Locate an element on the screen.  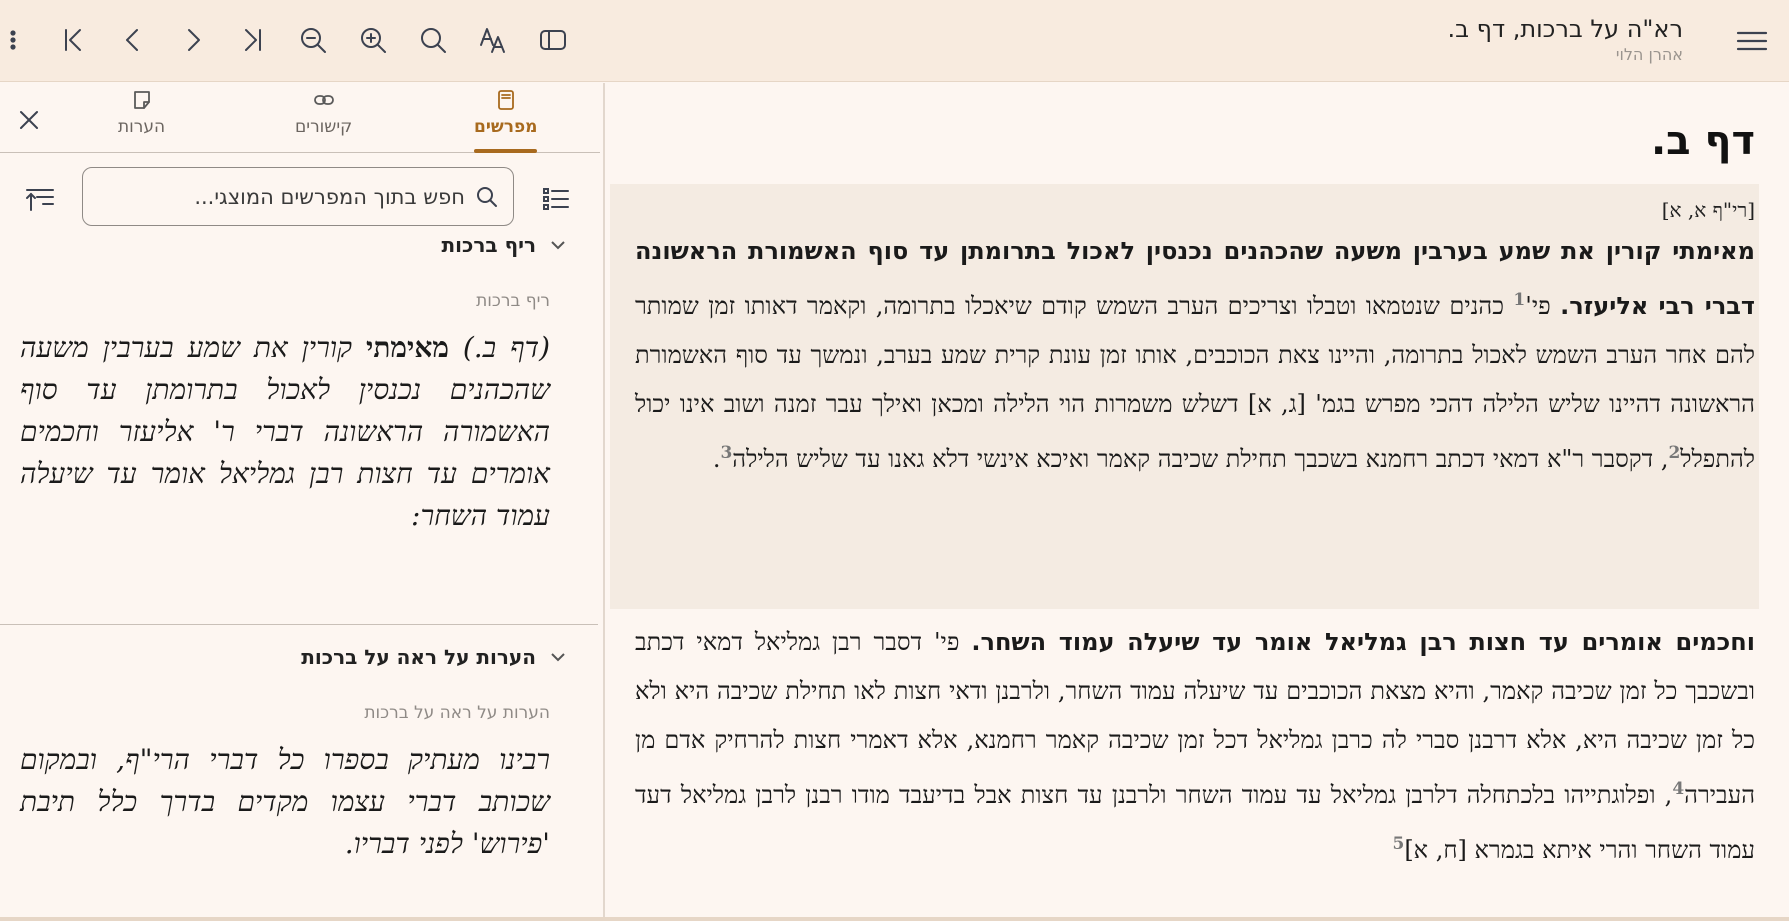
commentary-tabs: הערות קישורים מפרשים is located at coordinates (300, 118).